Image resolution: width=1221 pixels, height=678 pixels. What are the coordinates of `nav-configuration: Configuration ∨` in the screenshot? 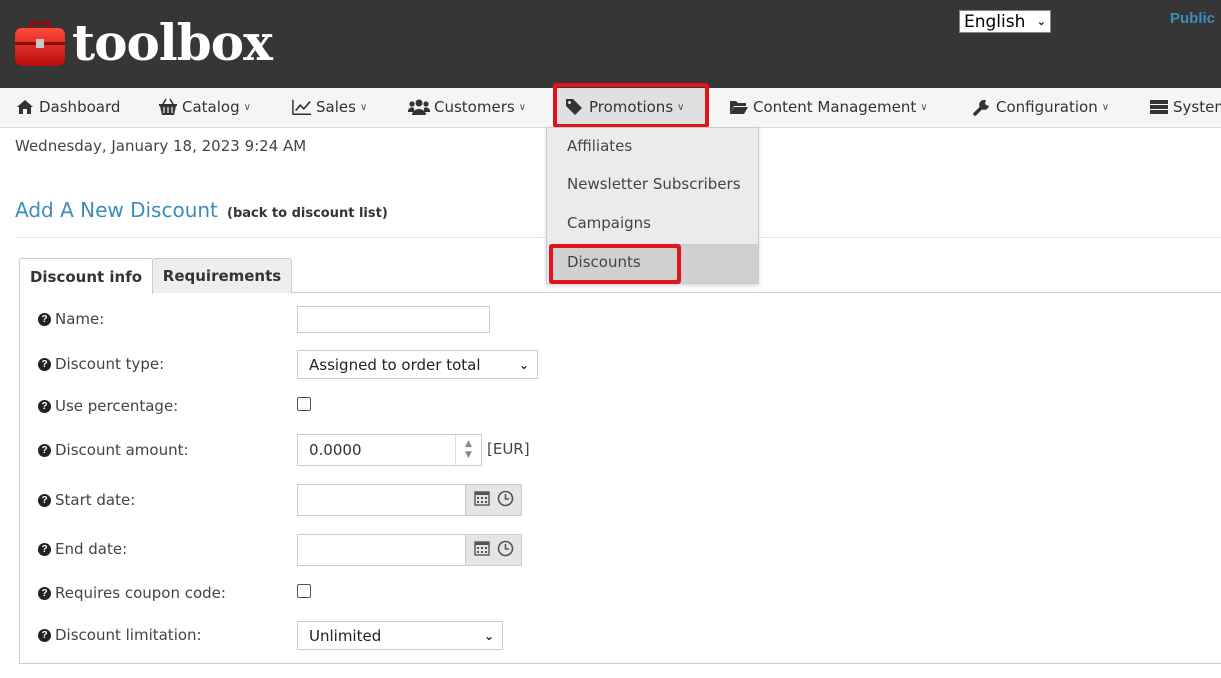 It's located at (1040, 107).